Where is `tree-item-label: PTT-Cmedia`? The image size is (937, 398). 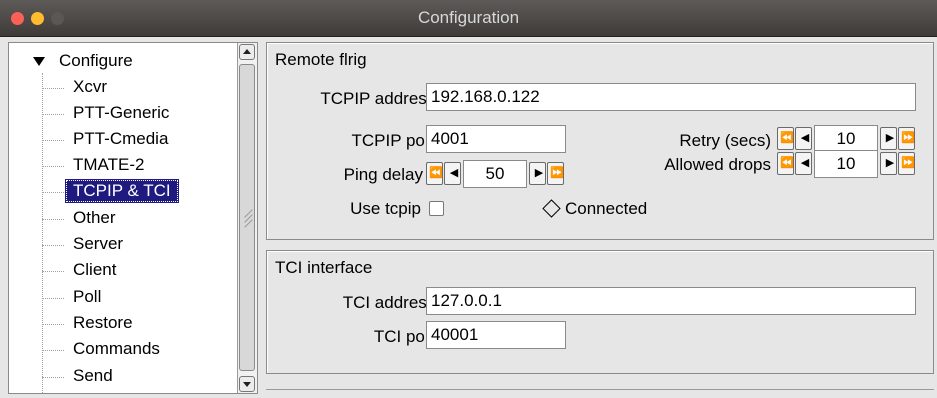 tree-item-label: PTT-Cmedia is located at coordinates (121, 138).